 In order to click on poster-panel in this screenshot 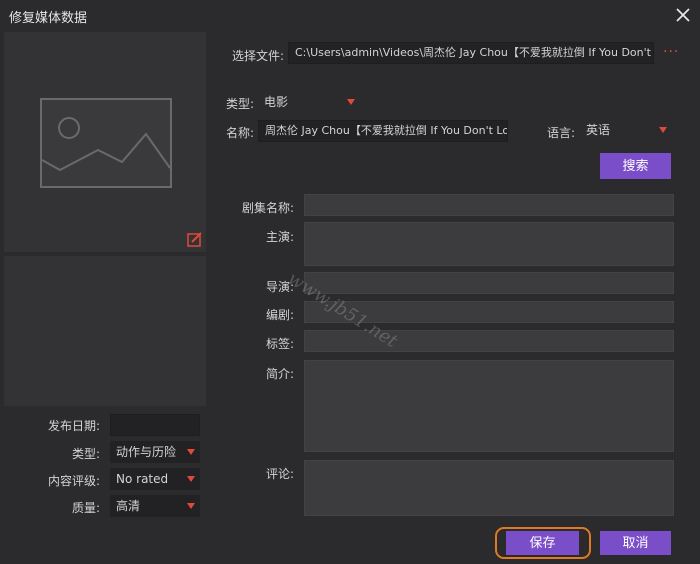, I will do `click(105, 142)`.